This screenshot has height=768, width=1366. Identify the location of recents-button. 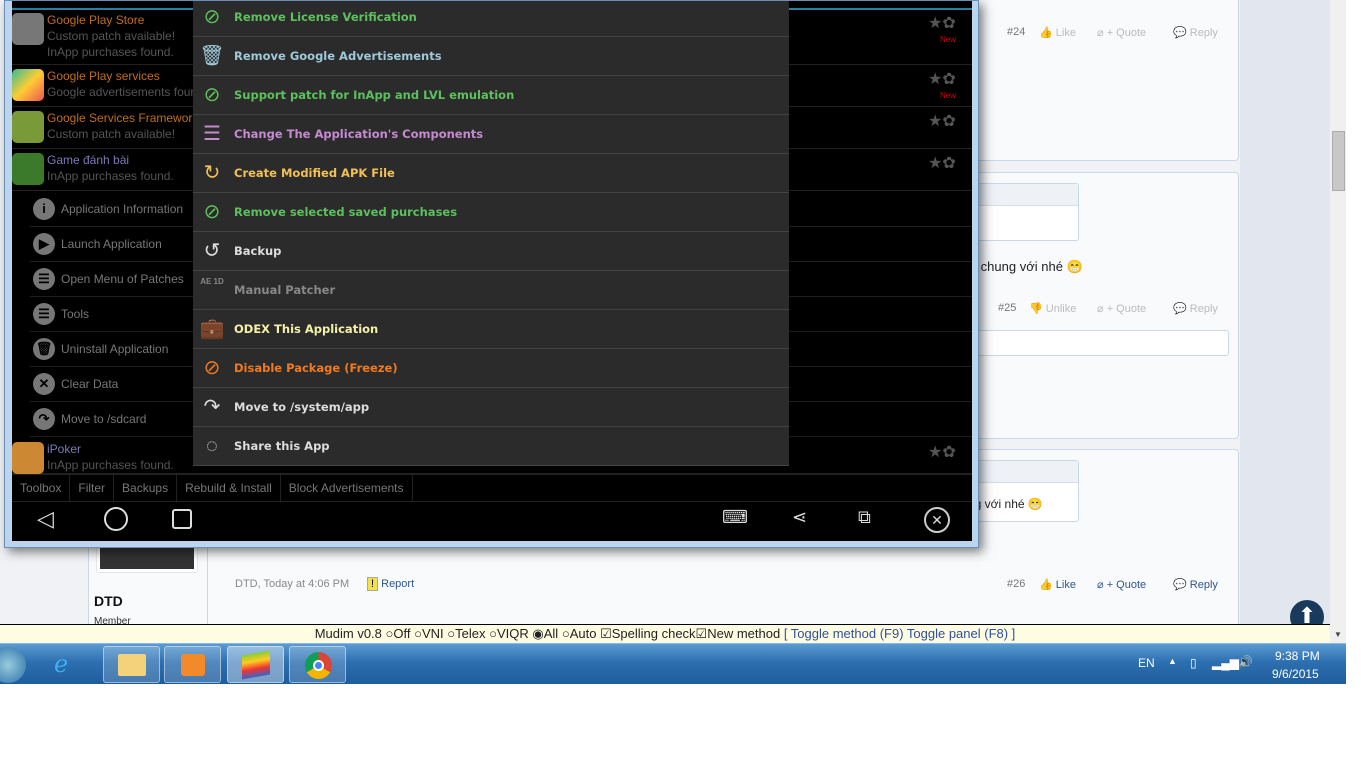
(182, 519).